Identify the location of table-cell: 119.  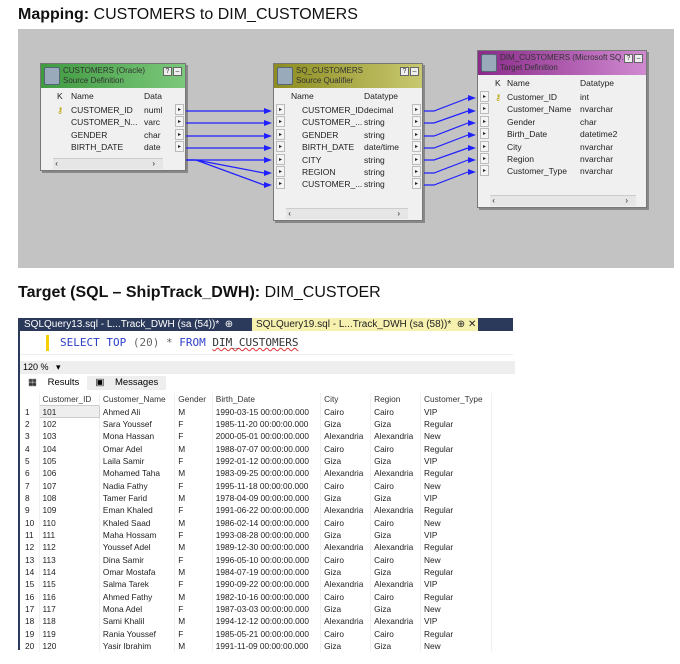
(69, 633).